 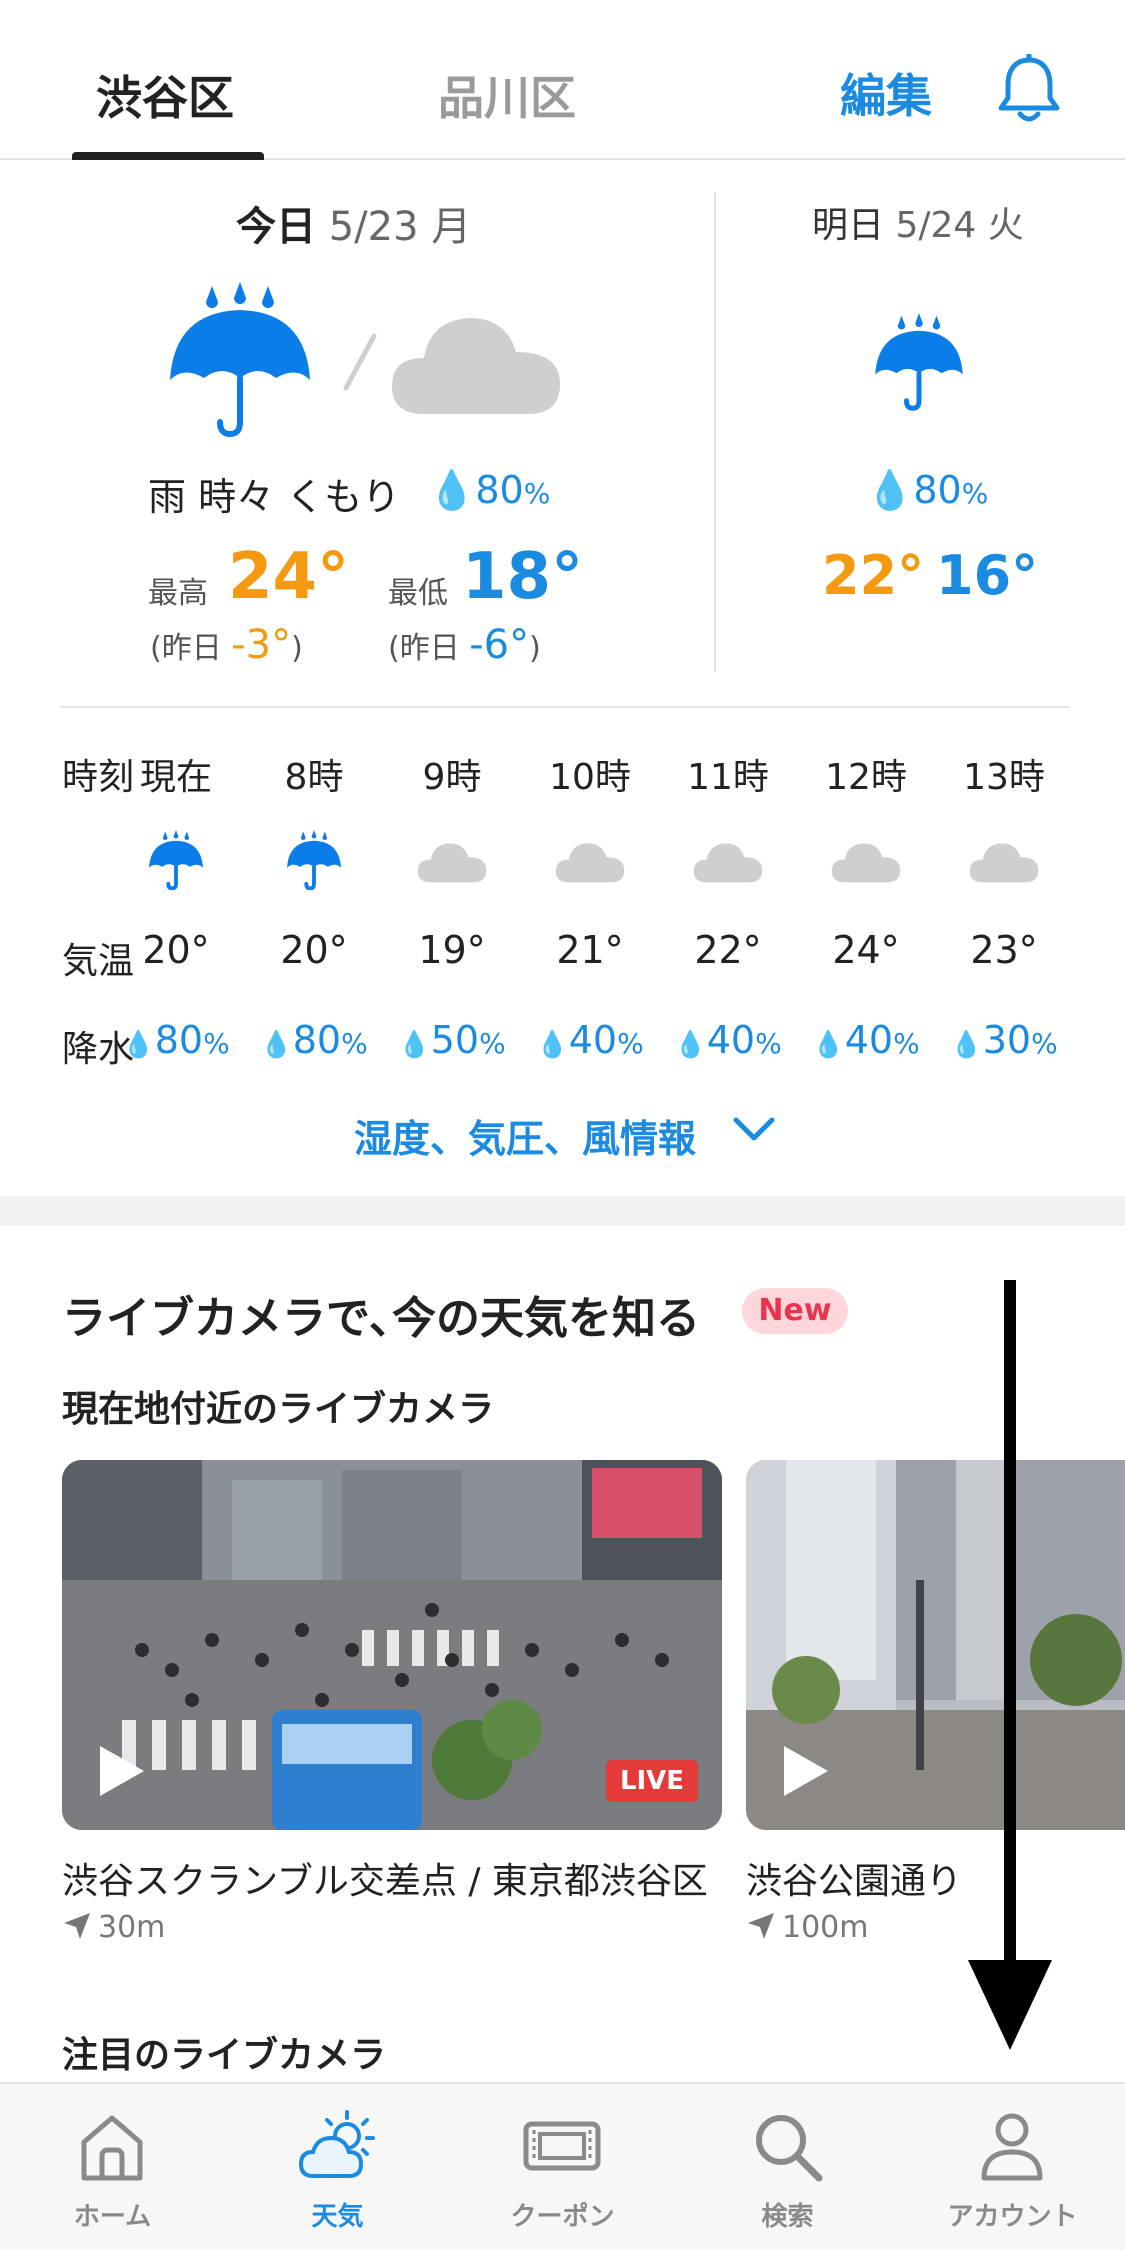 What do you see at coordinates (499, 490) in the screenshot?
I see `today-precip-value: 80` at bounding box center [499, 490].